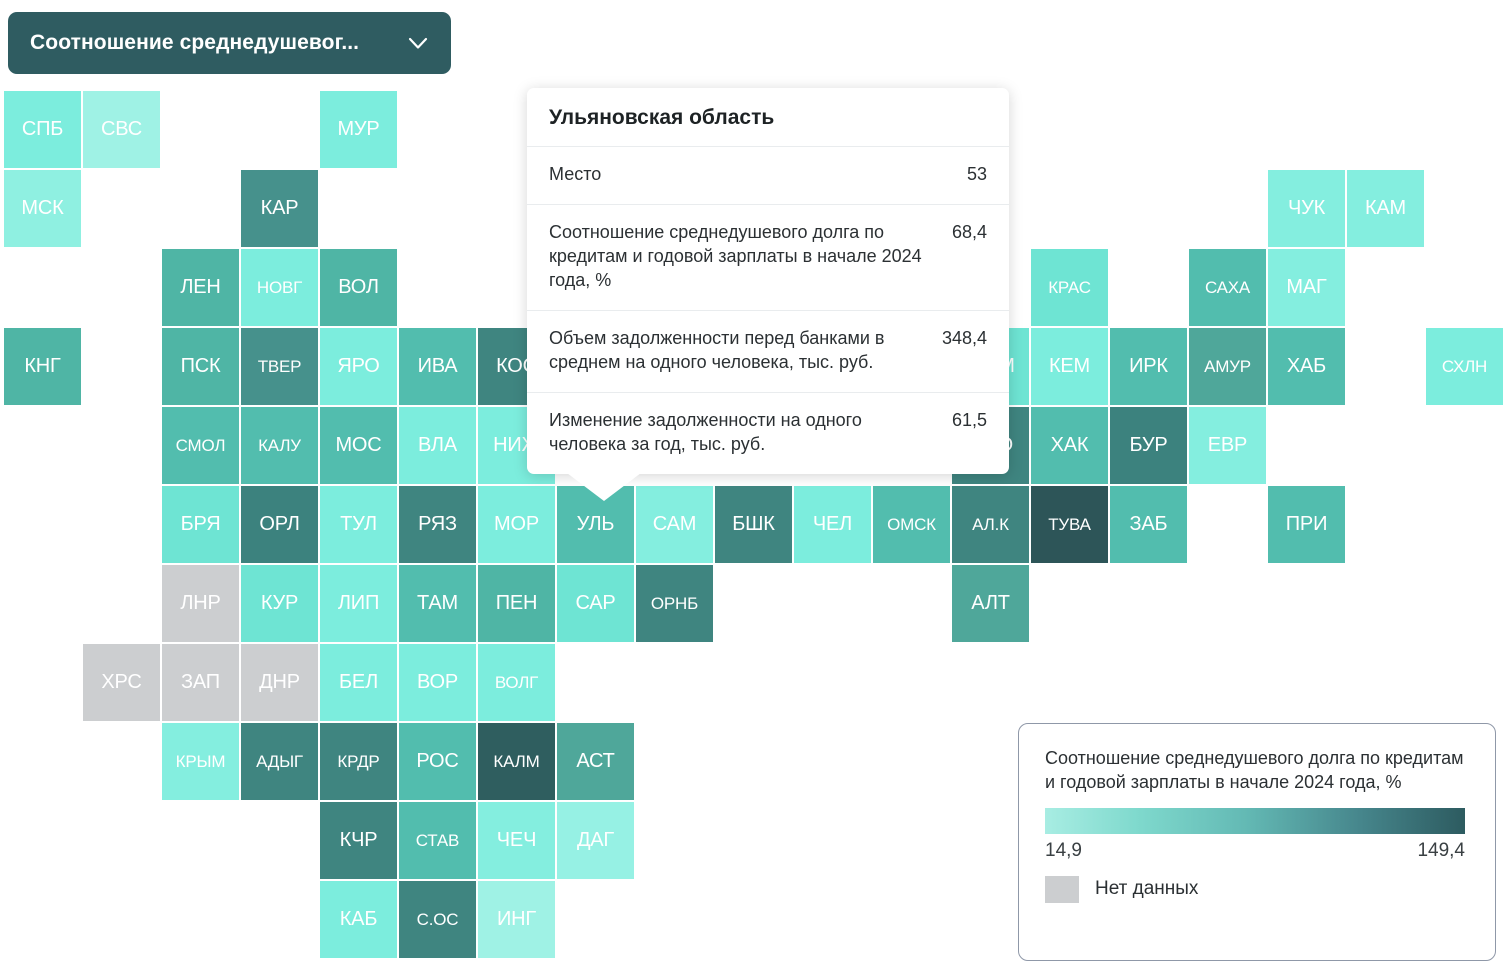 The width and height of the screenshot is (1506, 972). I want to click on region-tile-label: КУР, so click(279, 603).